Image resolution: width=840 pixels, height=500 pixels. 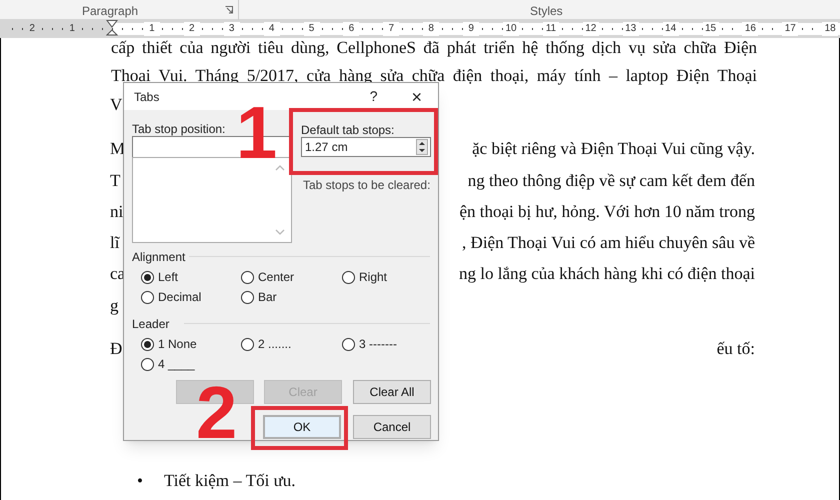 What do you see at coordinates (590, 29) in the screenshot?
I see `ruler-number: 12` at bounding box center [590, 29].